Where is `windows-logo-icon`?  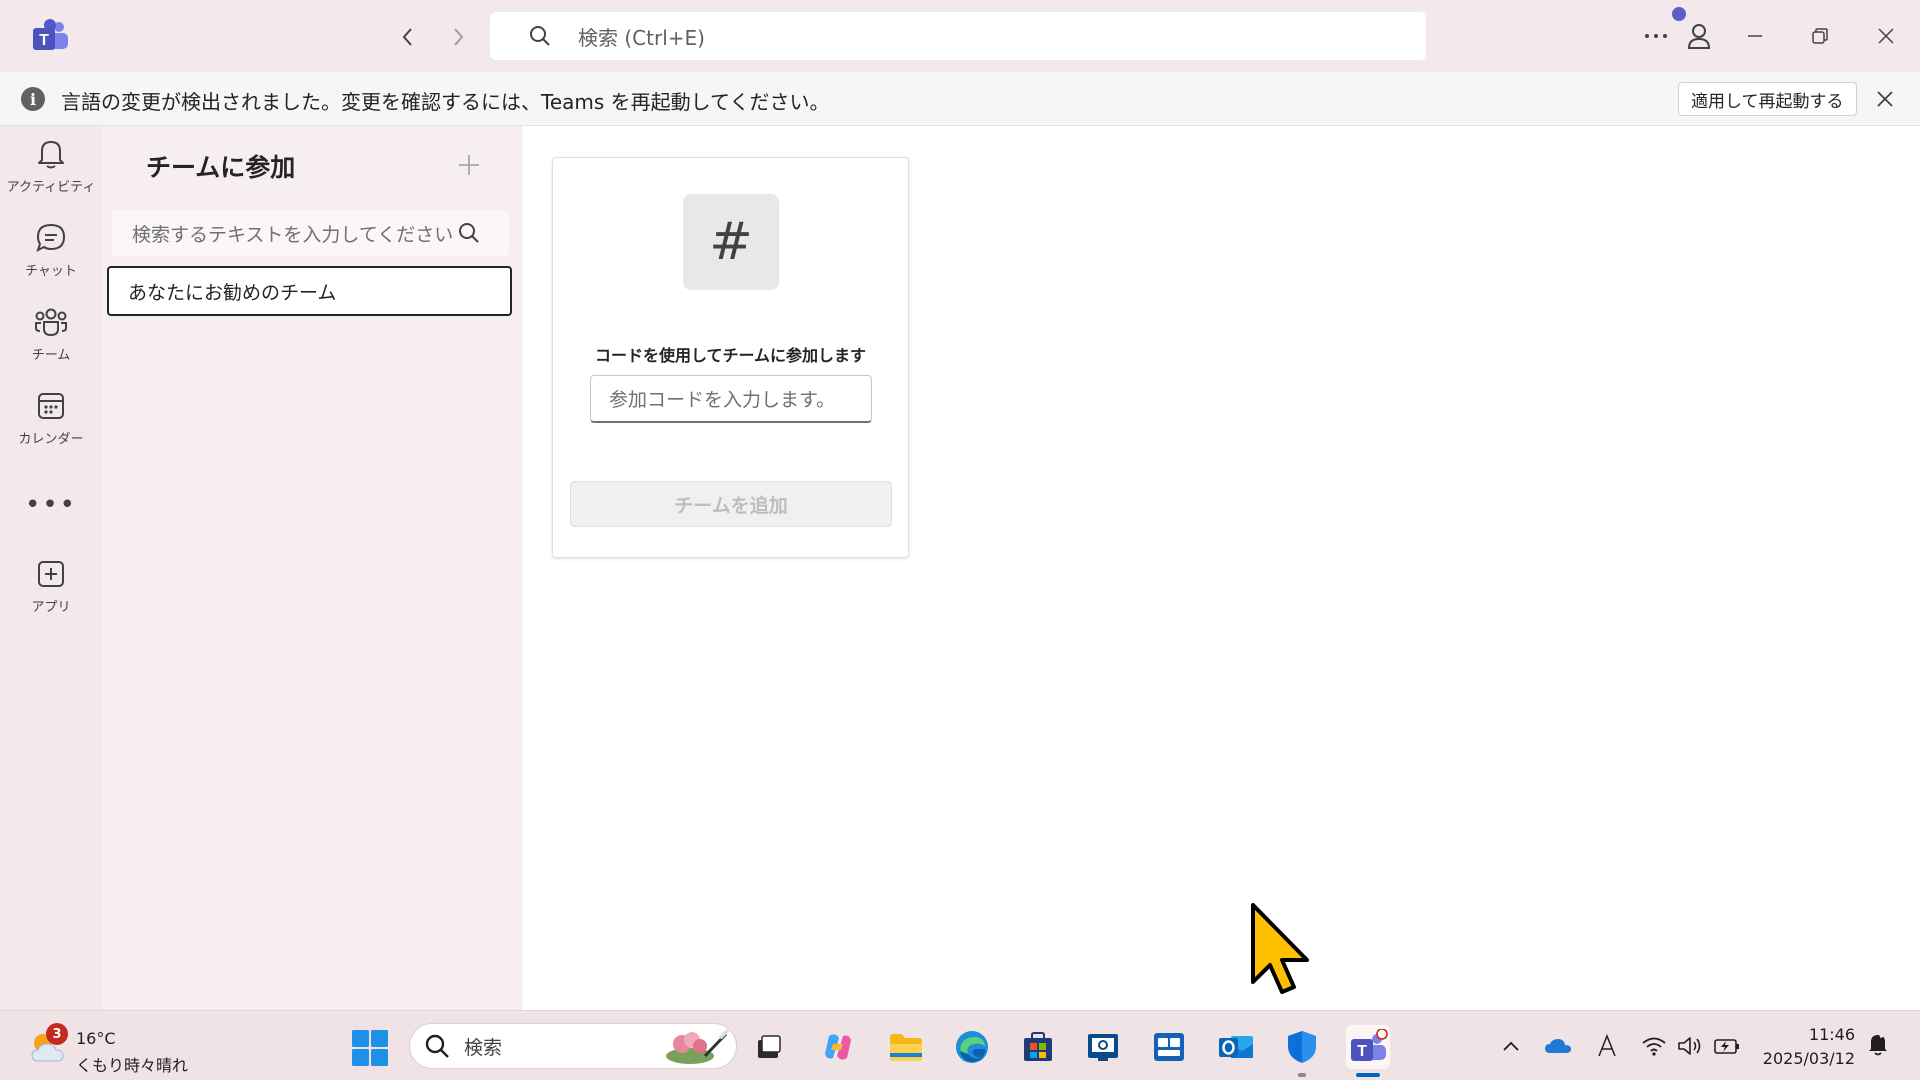 windows-logo-icon is located at coordinates (370, 1048).